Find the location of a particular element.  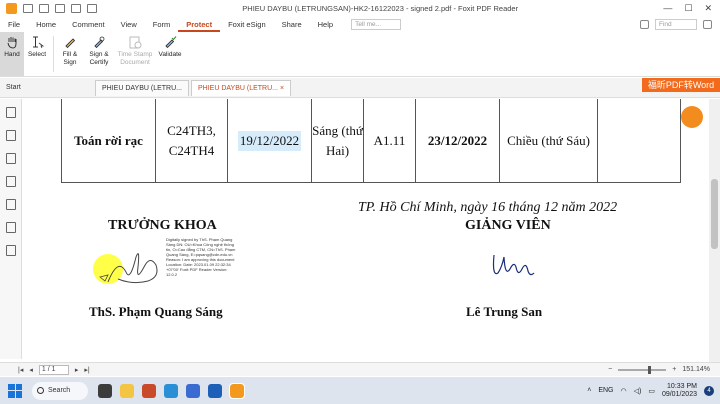

tab-start: Start is located at coordinates (47, 87).